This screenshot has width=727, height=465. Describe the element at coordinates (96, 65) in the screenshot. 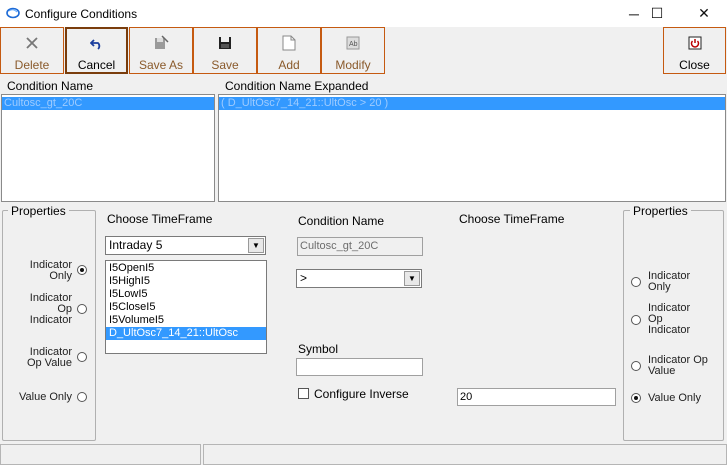

I see `cancel-label: Cancel` at that location.